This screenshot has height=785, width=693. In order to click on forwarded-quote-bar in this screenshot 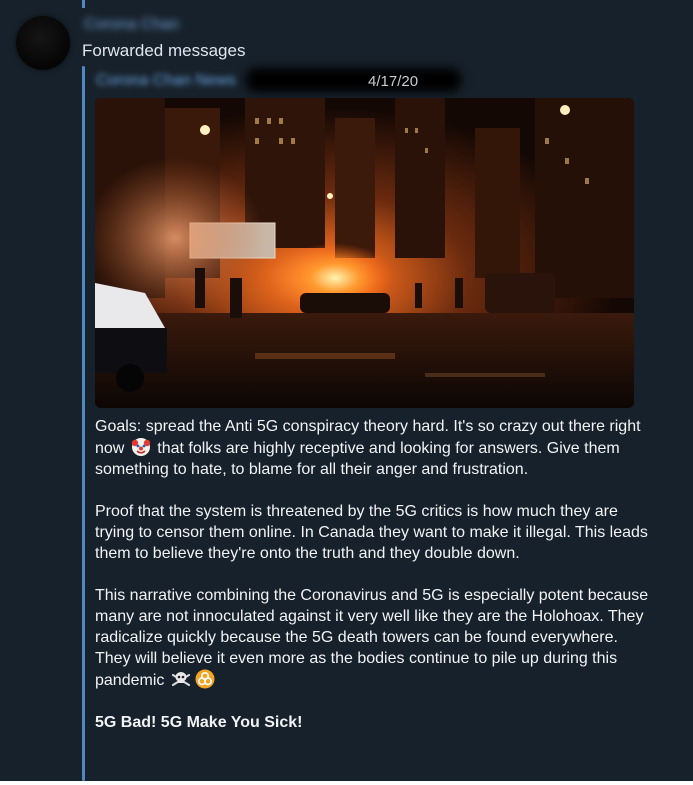, I will do `click(83, 423)`.